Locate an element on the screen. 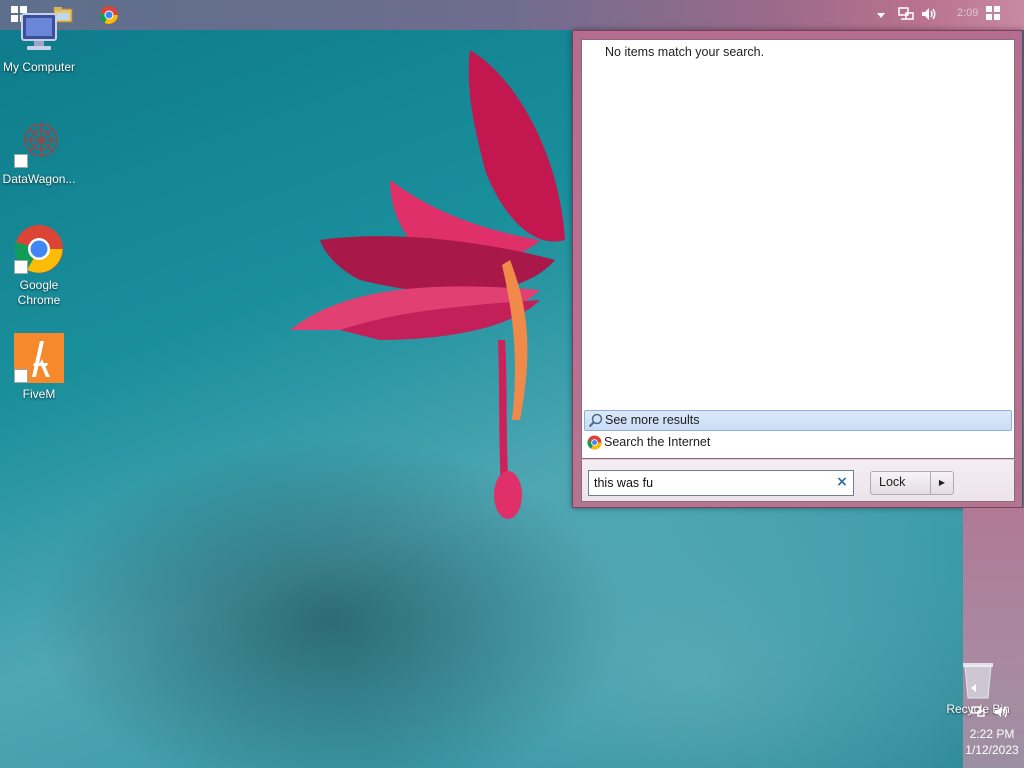 The height and width of the screenshot is (768, 1024). taskbar: 2:09 is located at coordinates (512, 15).